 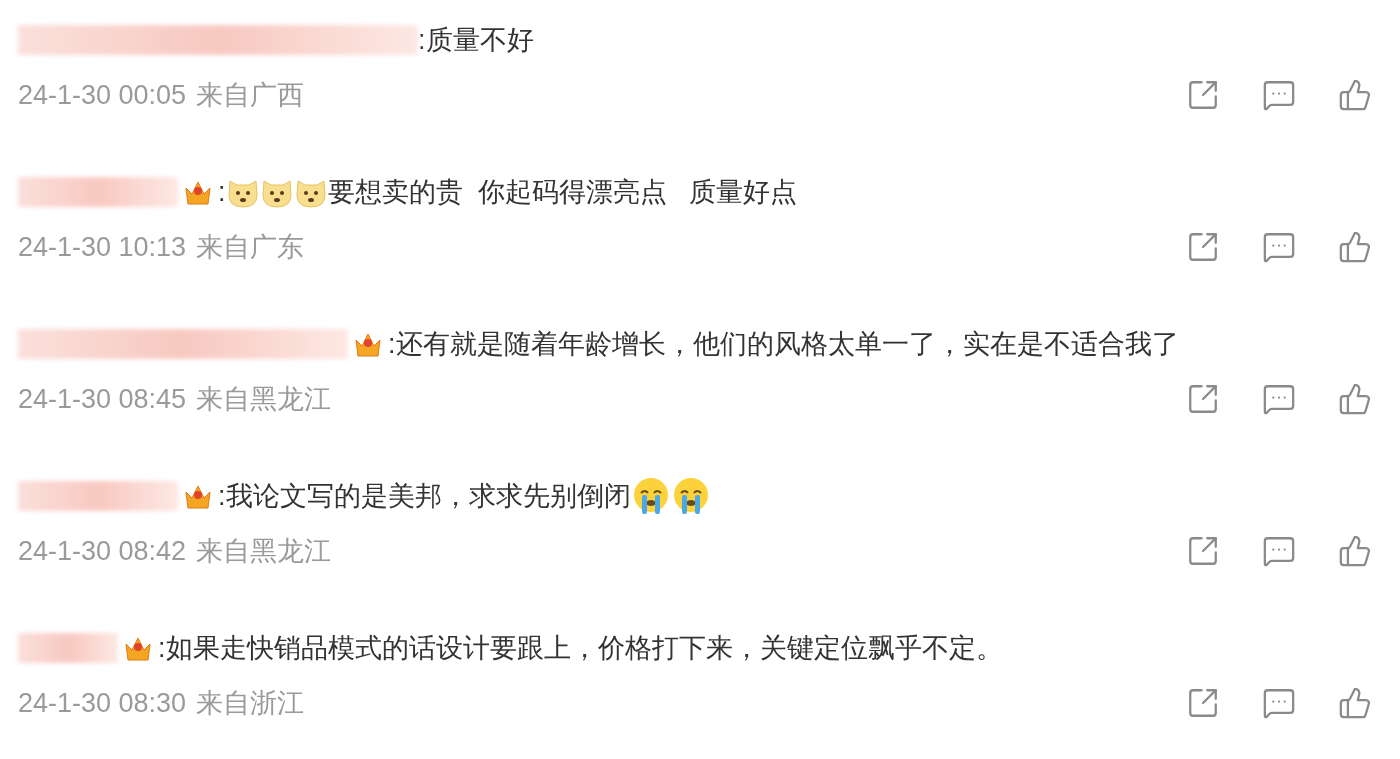 I want to click on comment-time: 24-1-30 08:45, so click(x=102, y=399).